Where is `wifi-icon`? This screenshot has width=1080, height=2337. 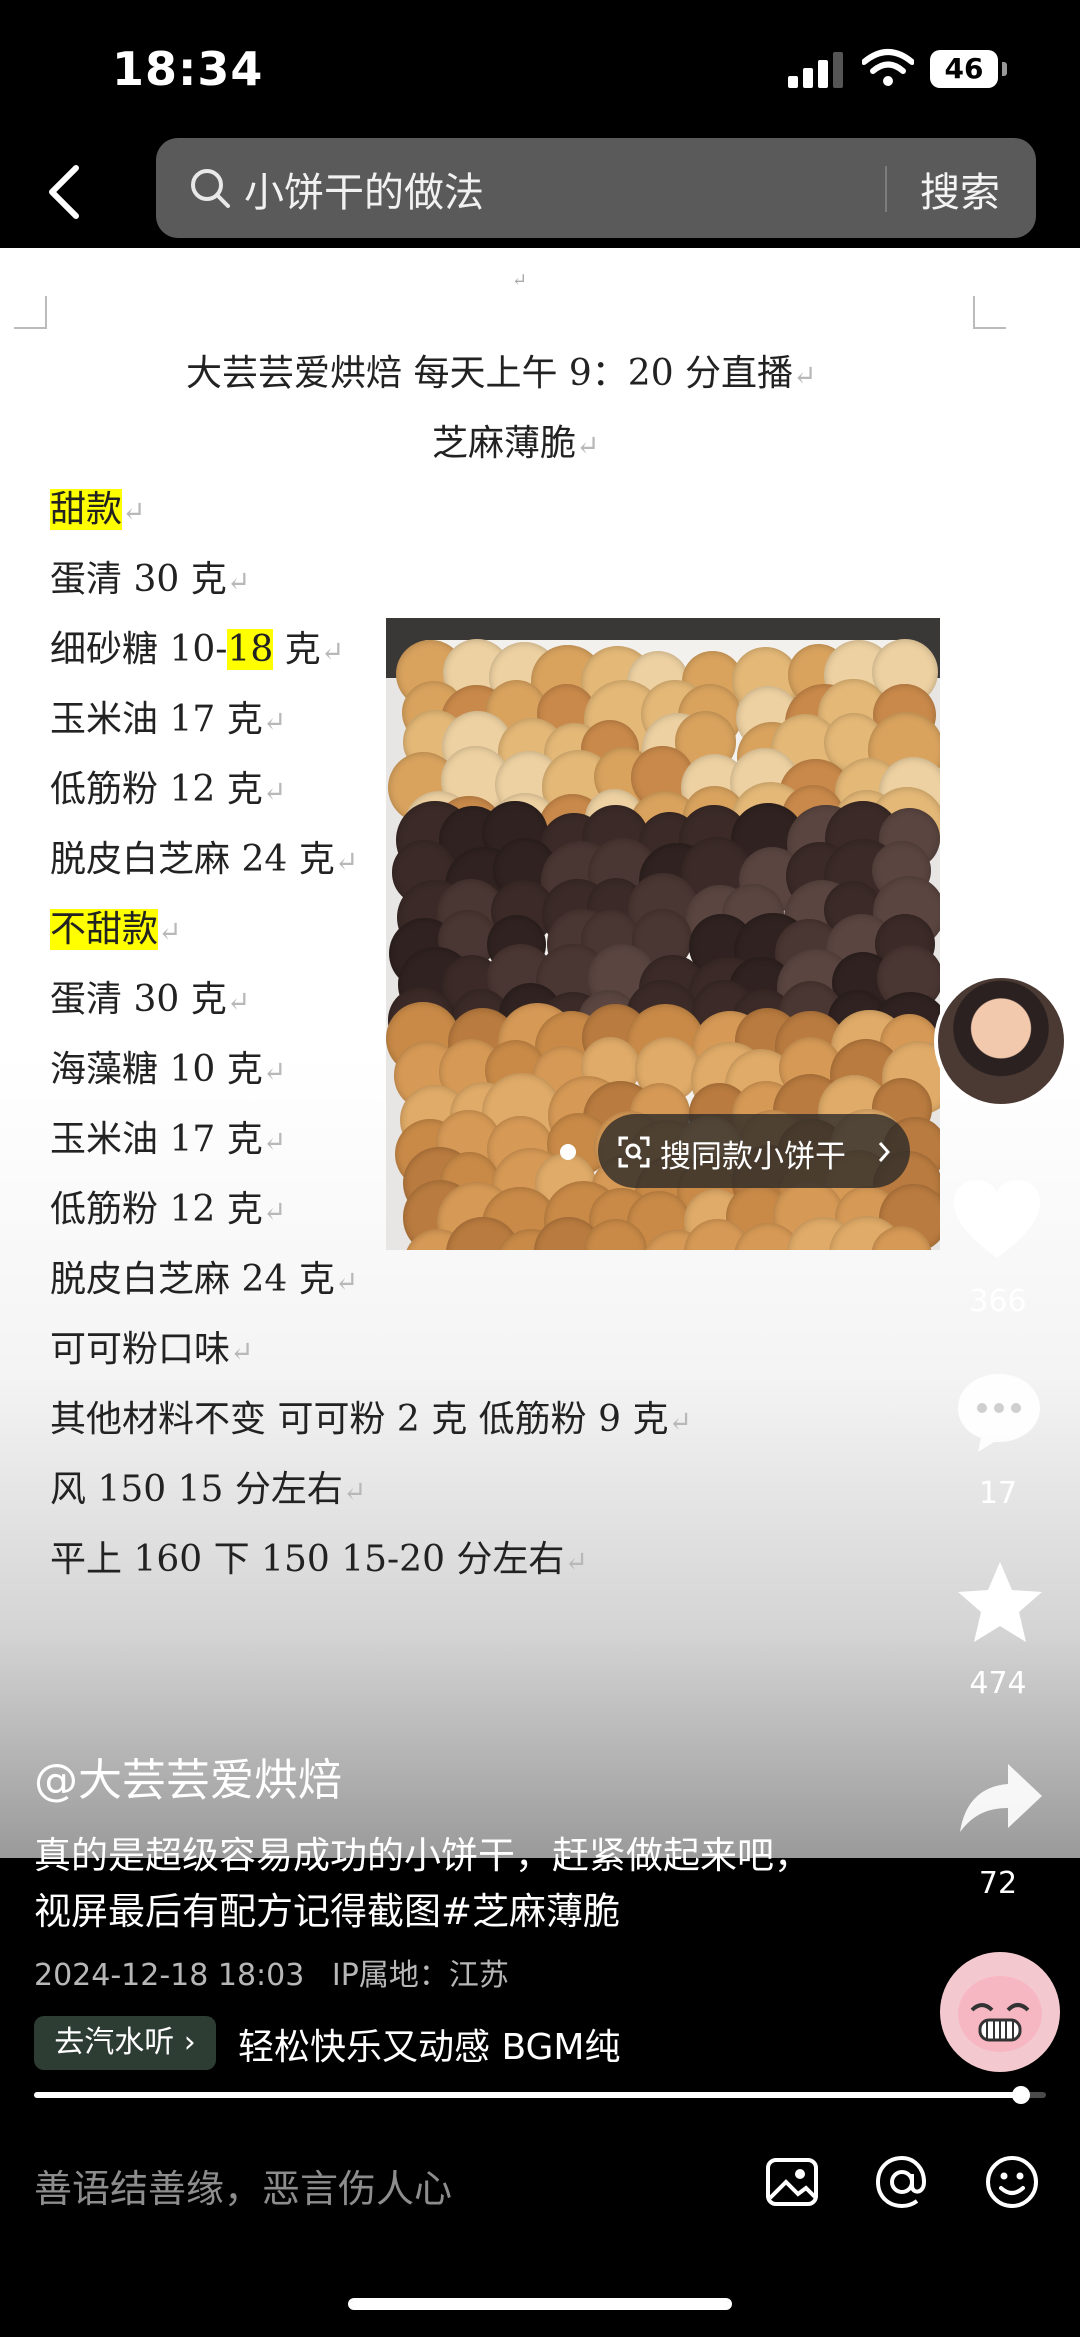
wifi-icon is located at coordinates (888, 67).